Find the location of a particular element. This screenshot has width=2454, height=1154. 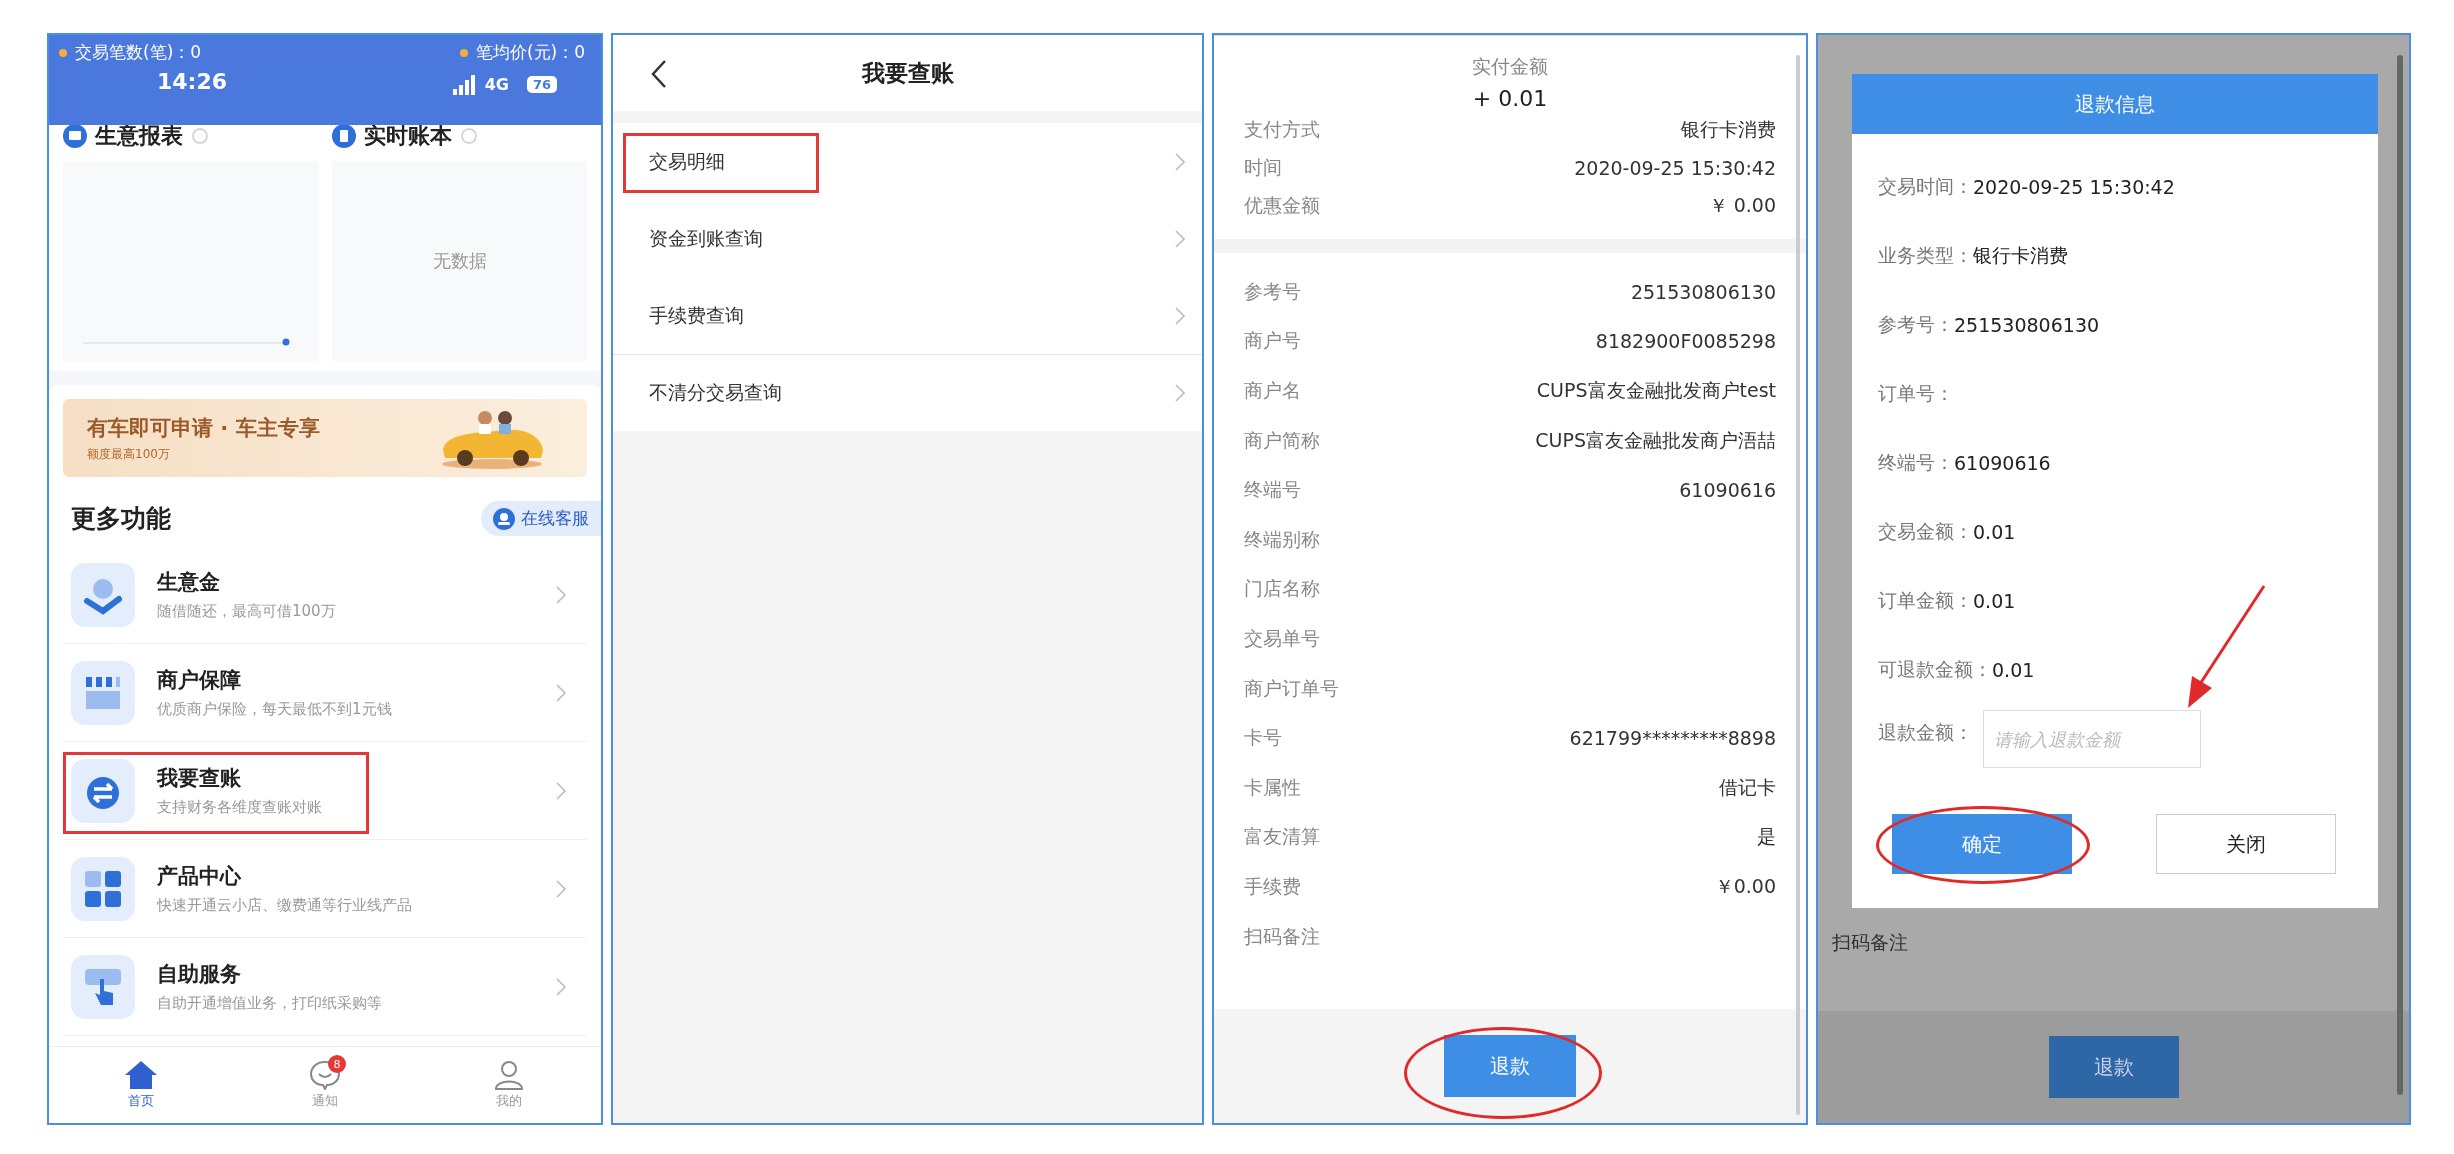

empty-message: 无数据 is located at coordinates (459, 261).